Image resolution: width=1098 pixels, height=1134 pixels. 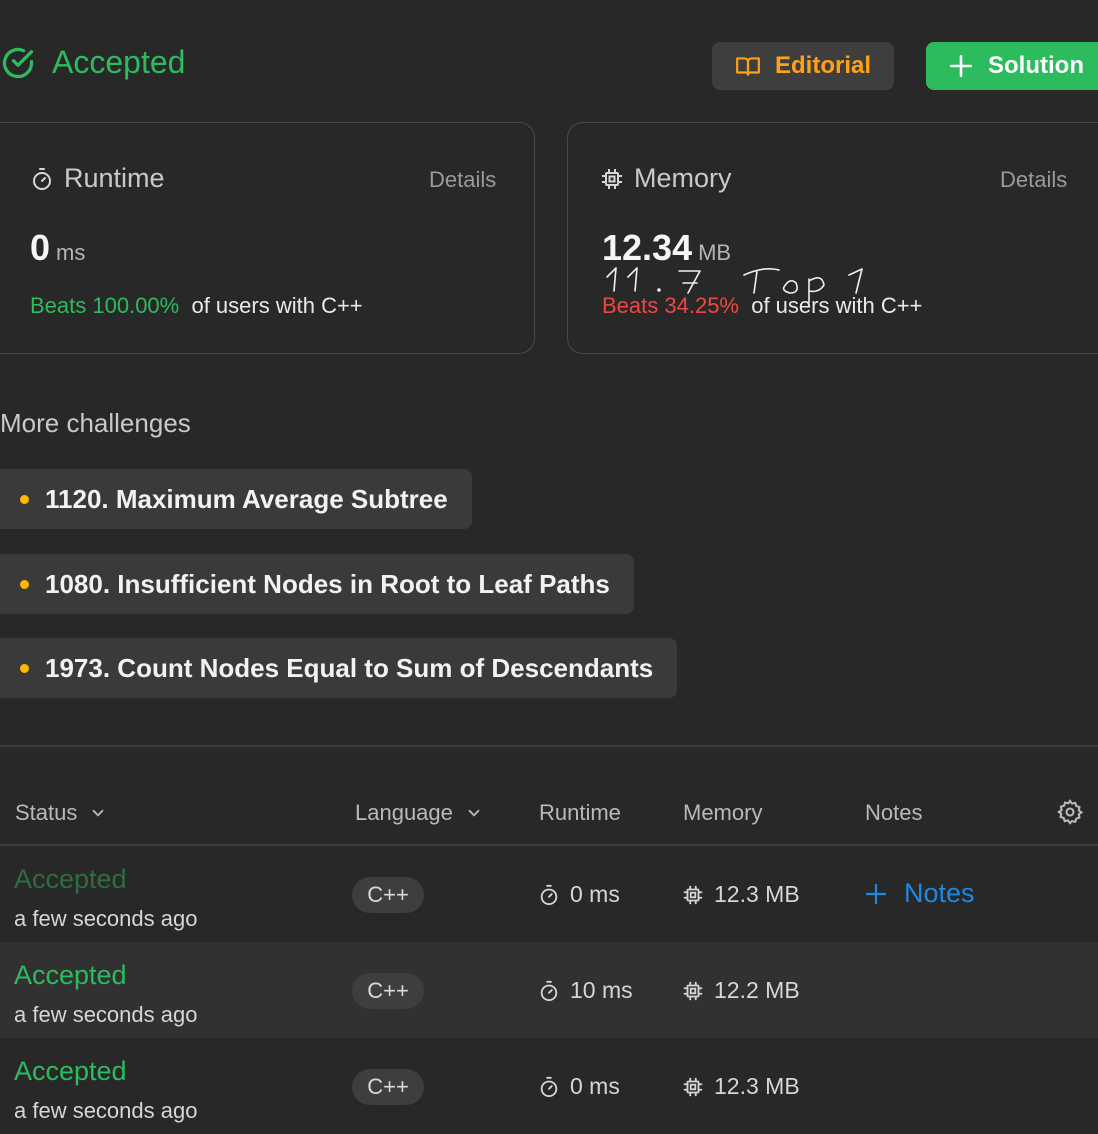 I want to click on editorial-label: Editorial, so click(x=822, y=65).